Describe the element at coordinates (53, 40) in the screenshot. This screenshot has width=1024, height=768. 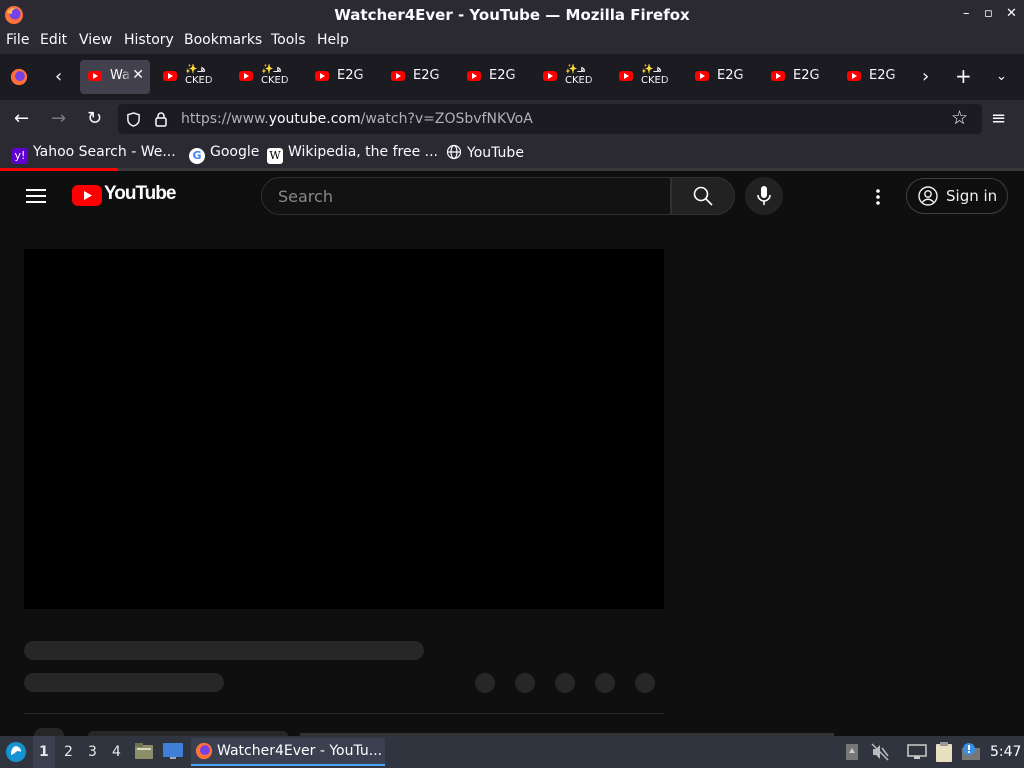
I see `menu-edit: Edit` at that location.